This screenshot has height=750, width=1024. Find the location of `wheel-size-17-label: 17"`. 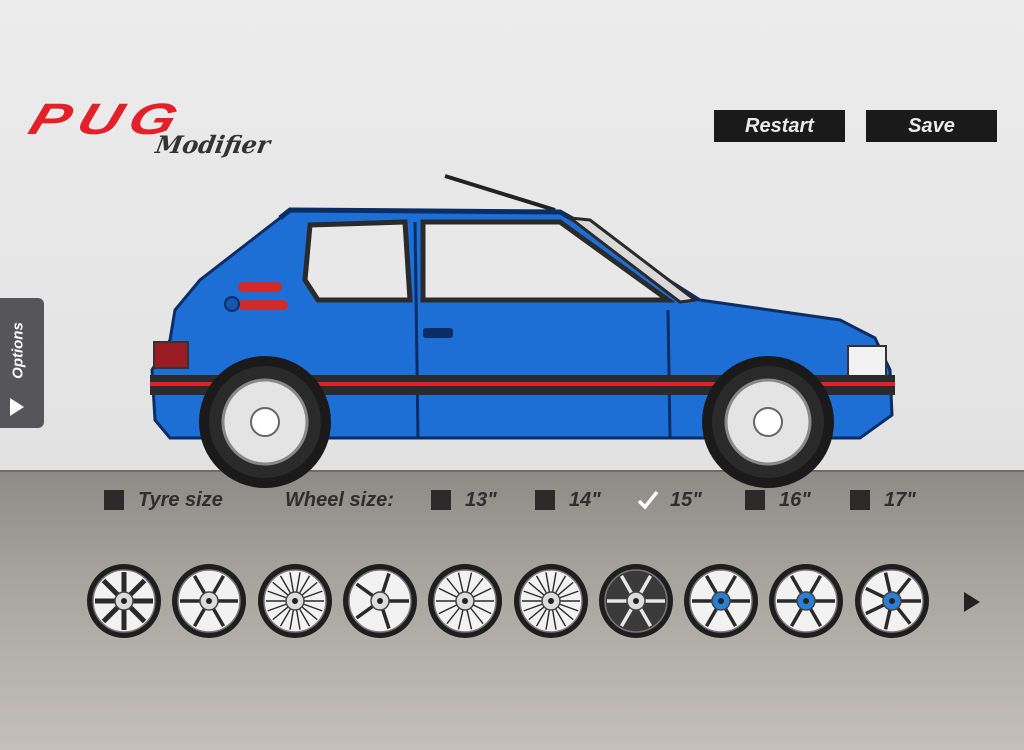

wheel-size-17-label: 17" is located at coordinates (900, 499).